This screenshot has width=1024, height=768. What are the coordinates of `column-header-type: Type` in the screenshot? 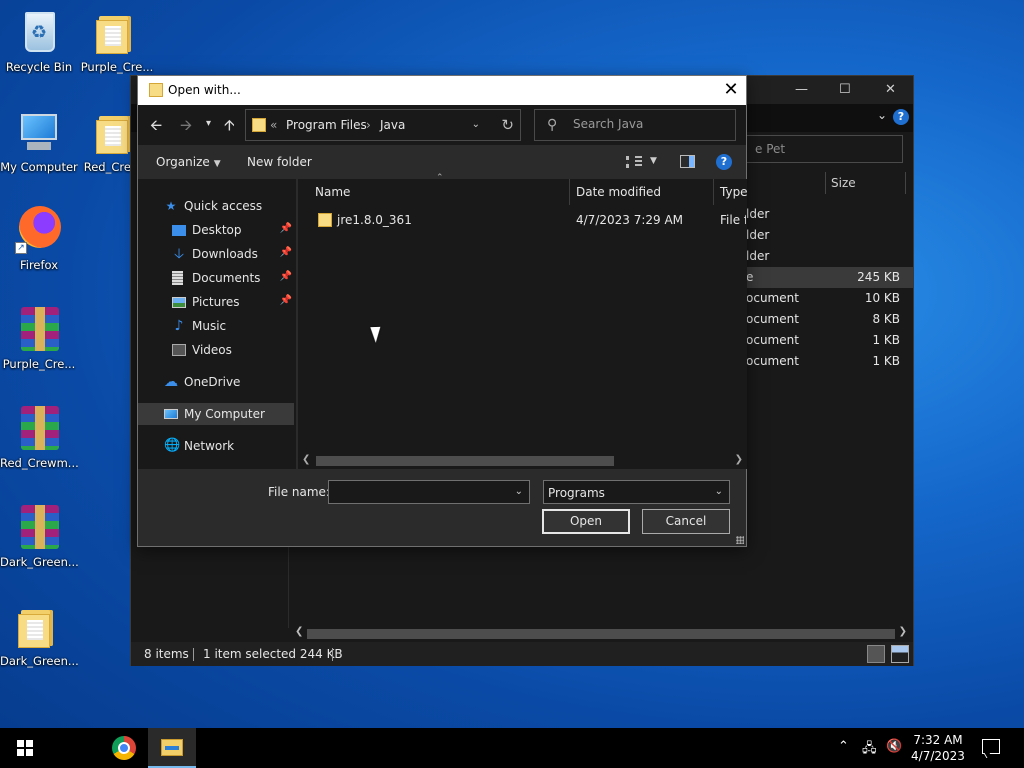 It's located at (734, 192).